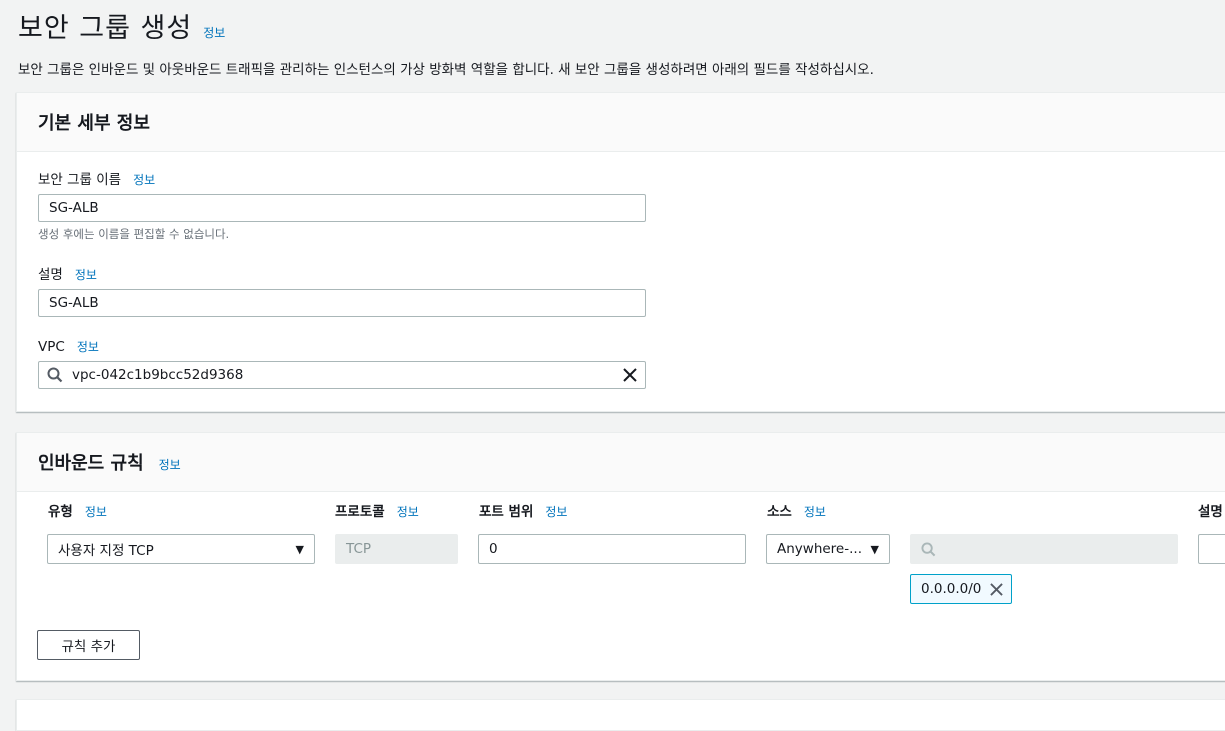 This screenshot has height=731, width=1225. Describe the element at coordinates (88, 645) in the screenshot. I see `add-rule-button: 규칙 추가` at that location.